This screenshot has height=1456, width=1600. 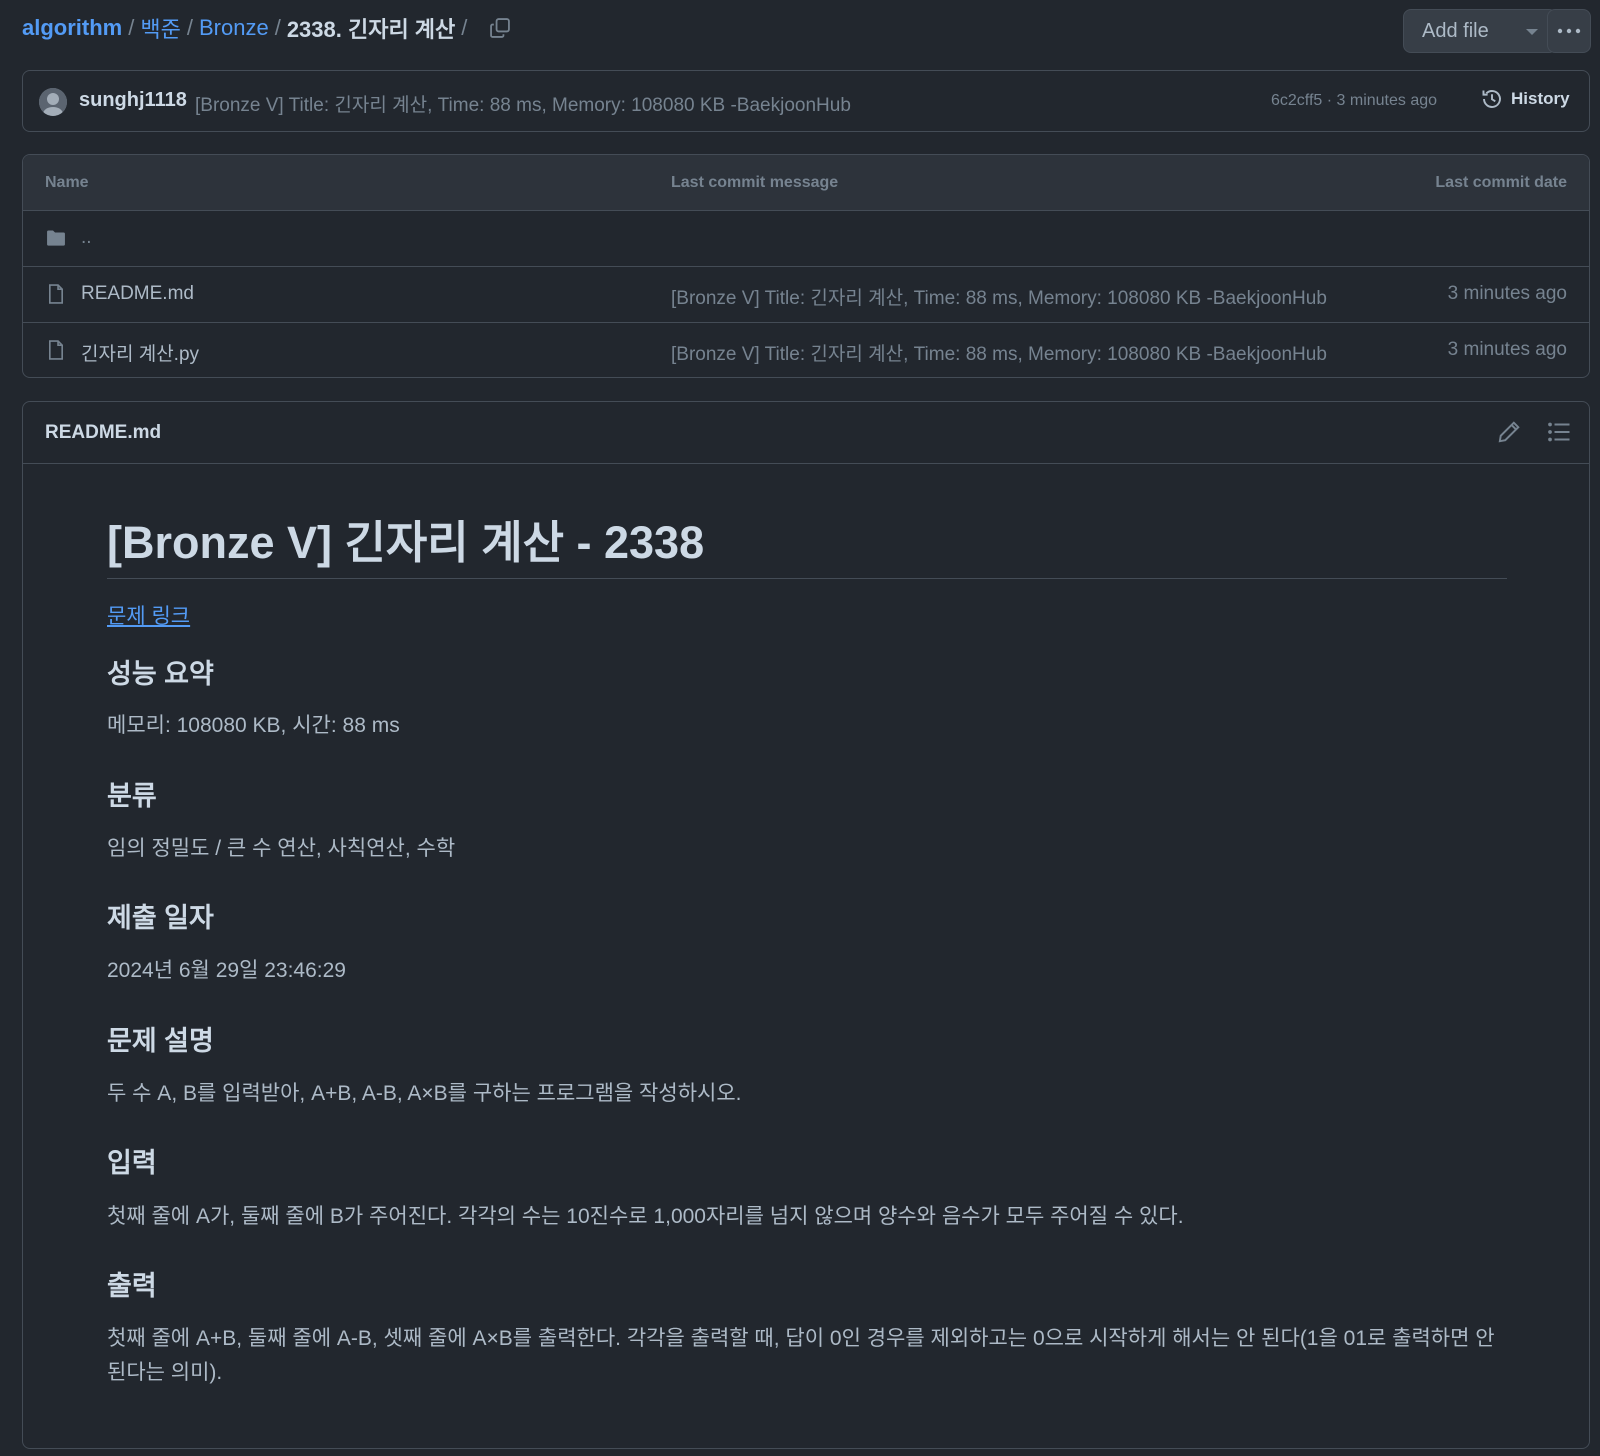 What do you see at coordinates (1540, 98) in the screenshot?
I see `history-label: History` at bounding box center [1540, 98].